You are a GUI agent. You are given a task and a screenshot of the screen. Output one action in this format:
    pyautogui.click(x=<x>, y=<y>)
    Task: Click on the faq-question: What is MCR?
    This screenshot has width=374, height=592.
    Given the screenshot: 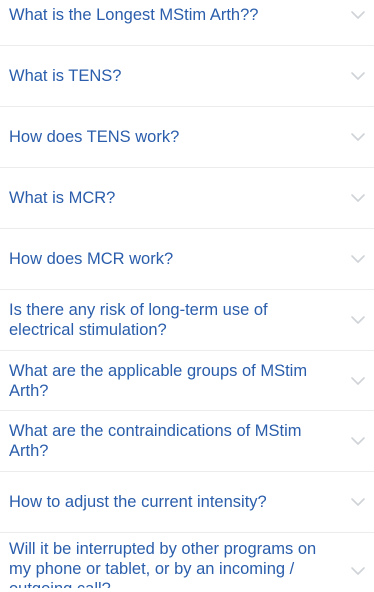 What is the action you would take?
    pyautogui.click(x=62, y=198)
    